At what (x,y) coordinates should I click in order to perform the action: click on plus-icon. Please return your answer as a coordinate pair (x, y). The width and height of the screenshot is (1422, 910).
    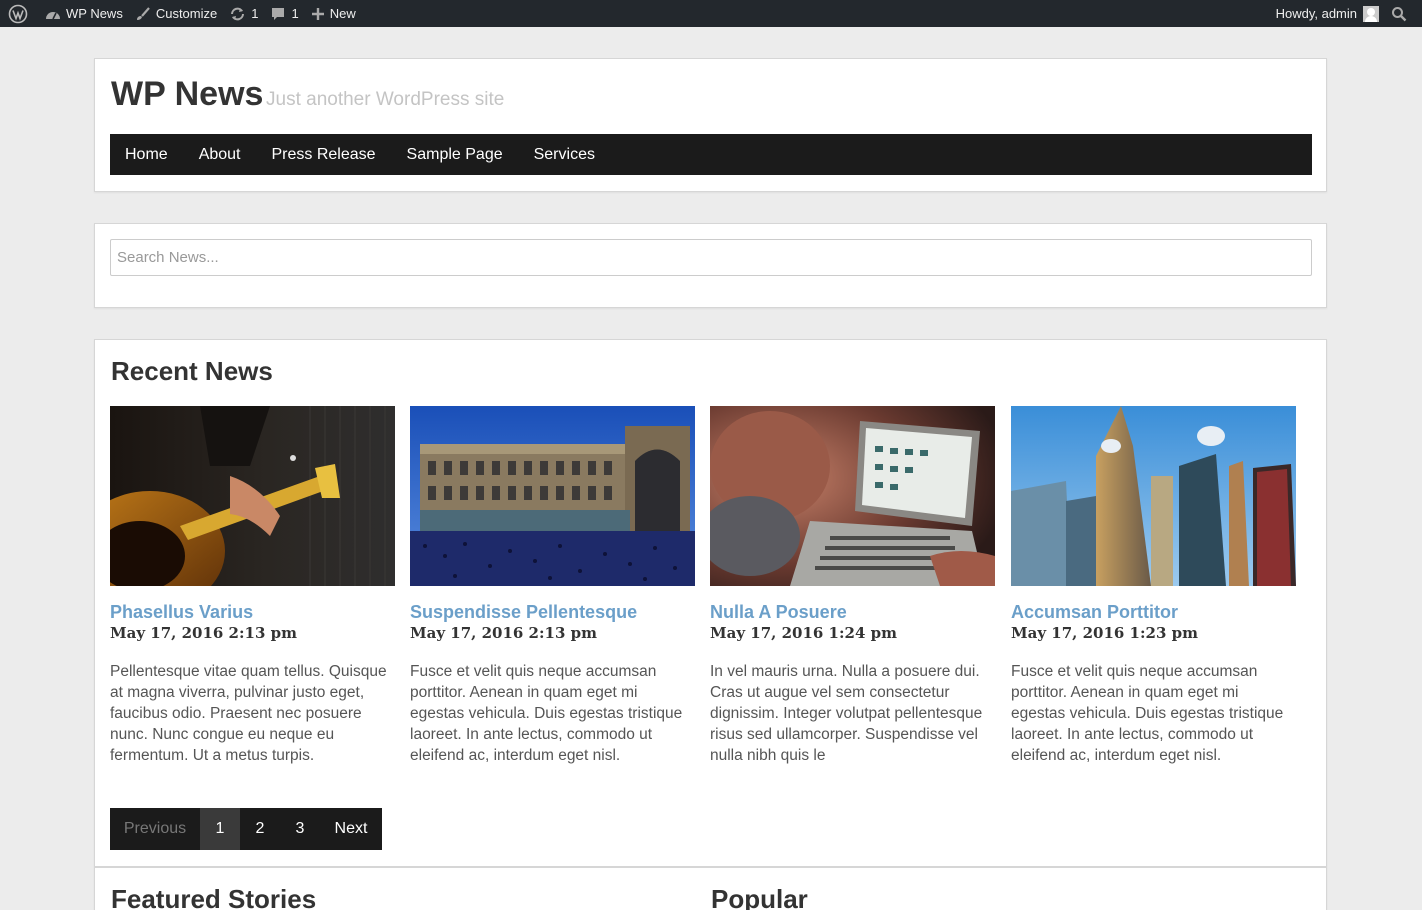
    Looking at the image, I should click on (318, 14).